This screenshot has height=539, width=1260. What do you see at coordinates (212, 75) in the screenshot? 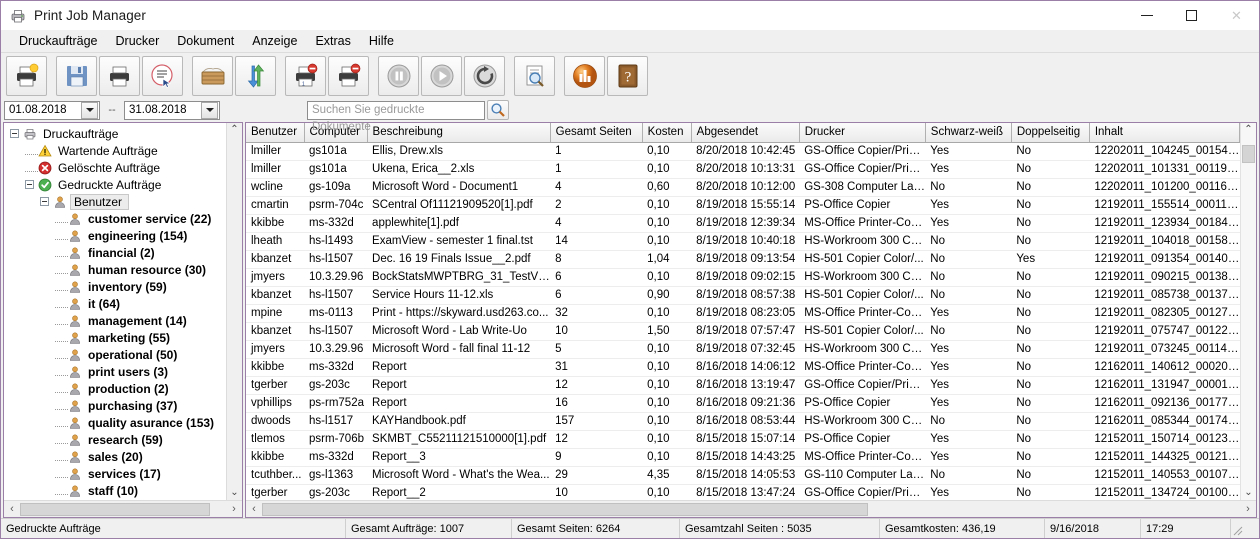
I see `archive-box-icon` at bounding box center [212, 75].